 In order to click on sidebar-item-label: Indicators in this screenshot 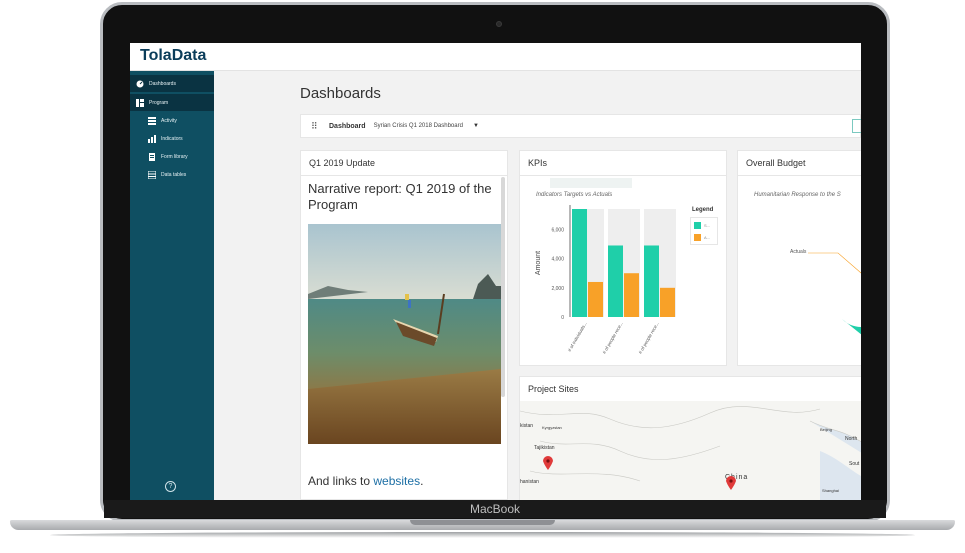, I will do `click(172, 138)`.